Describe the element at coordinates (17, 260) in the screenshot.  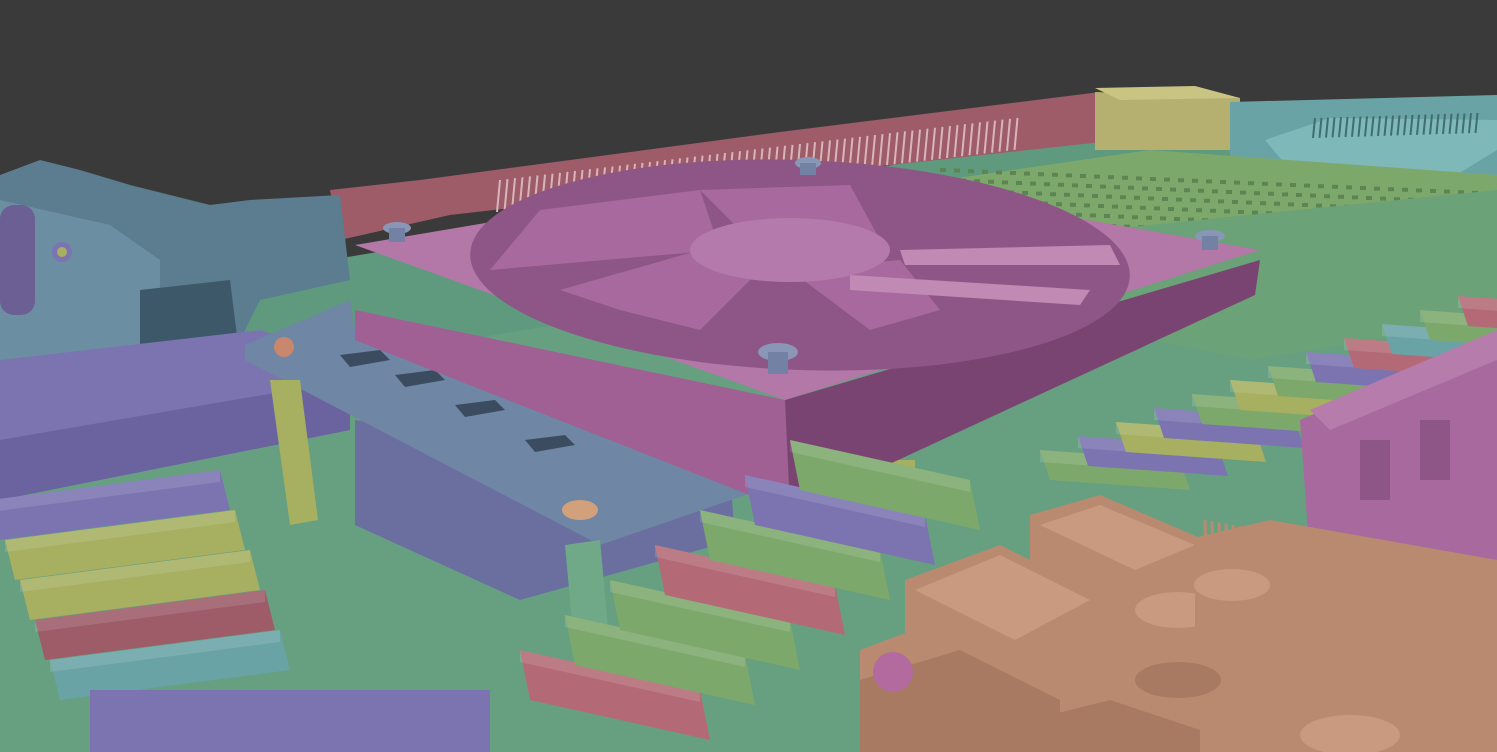
I see `io-port` at that location.